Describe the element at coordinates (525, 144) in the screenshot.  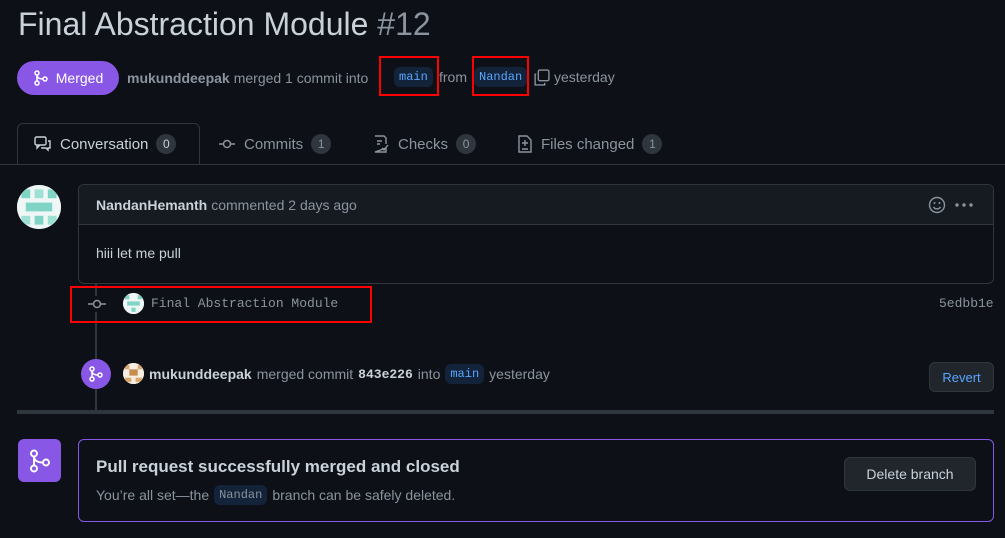
I see `file-diff-icon` at that location.